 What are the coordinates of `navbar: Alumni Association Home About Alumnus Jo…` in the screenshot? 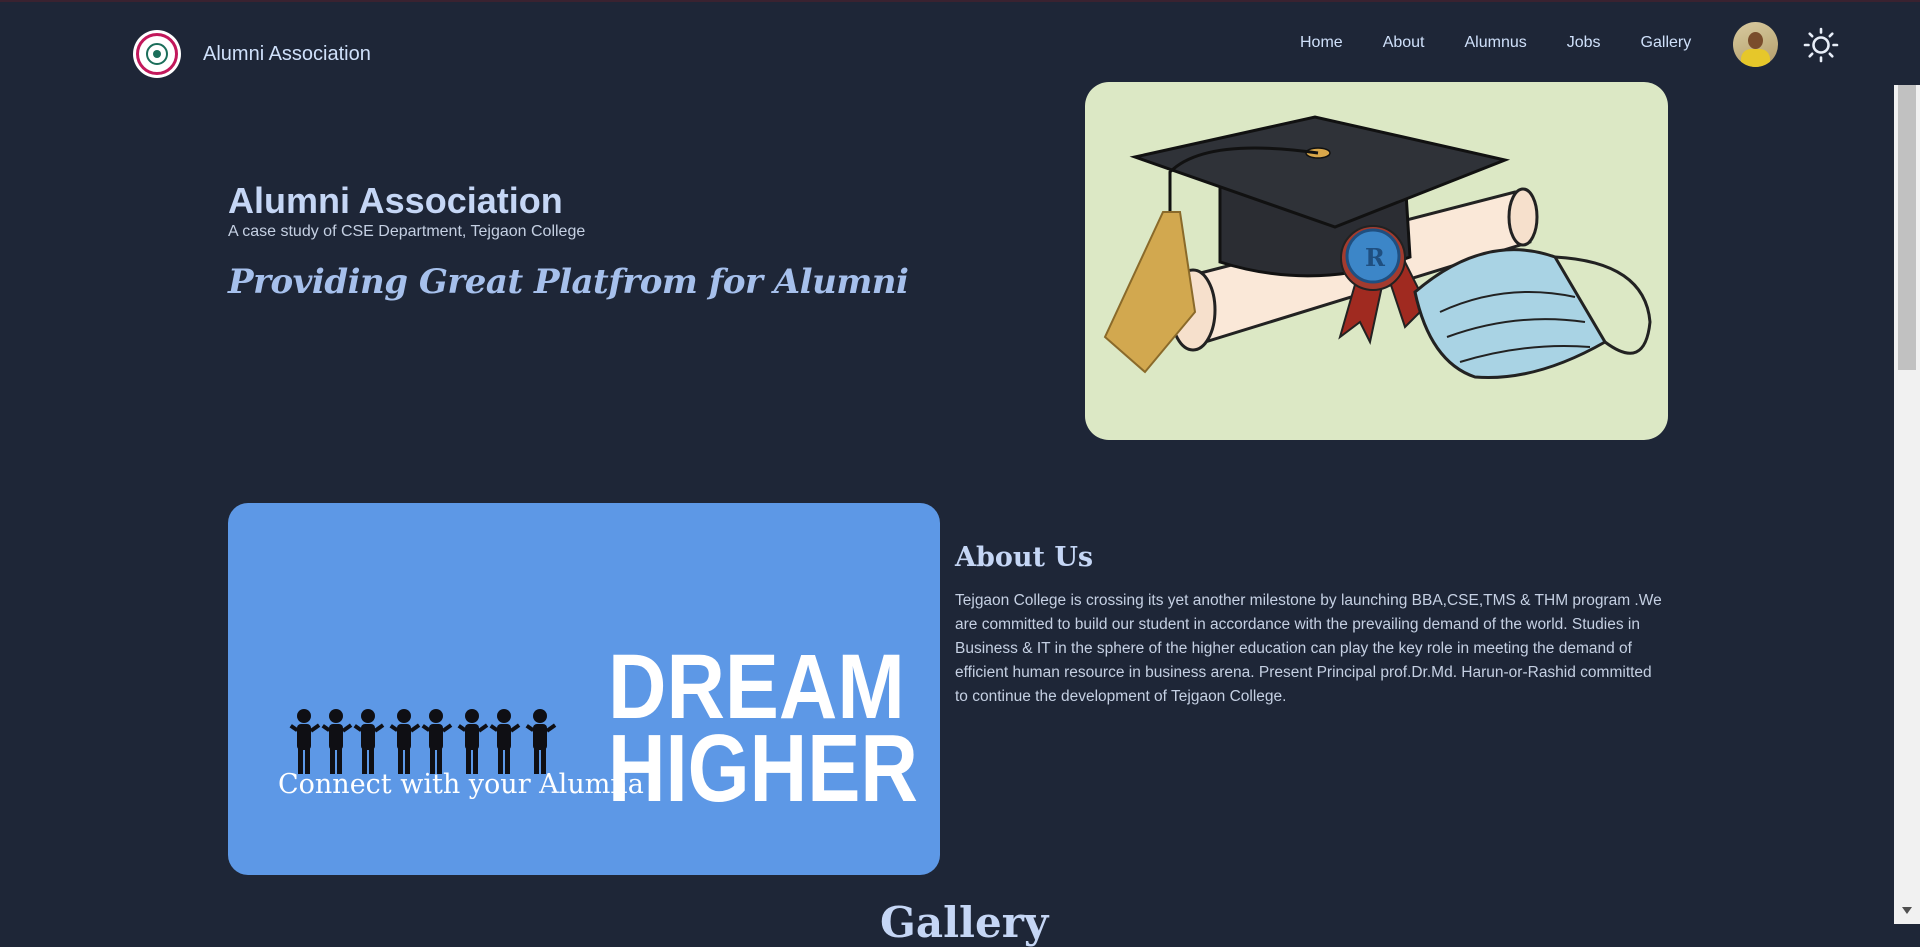 It's located at (947, 42).